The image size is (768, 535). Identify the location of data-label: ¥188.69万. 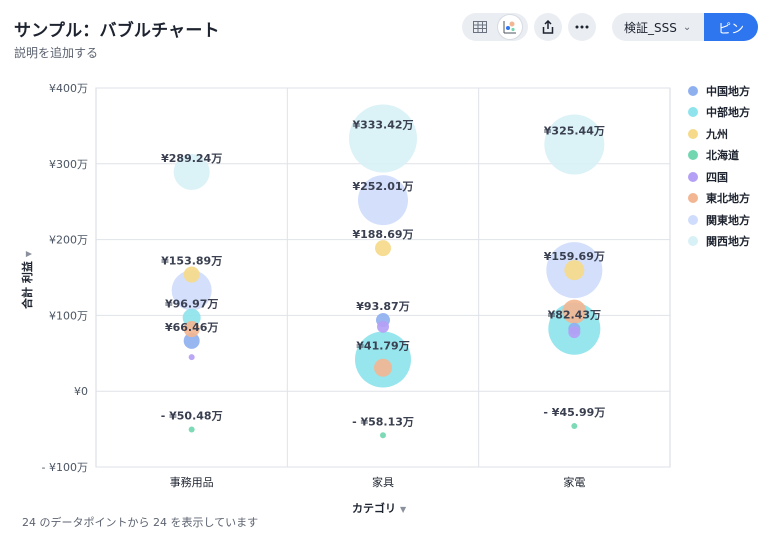
(382, 234).